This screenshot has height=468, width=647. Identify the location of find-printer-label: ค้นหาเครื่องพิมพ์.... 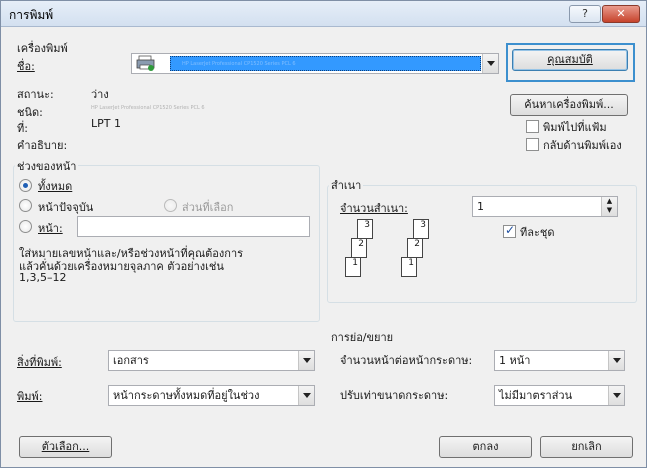
(569, 104).